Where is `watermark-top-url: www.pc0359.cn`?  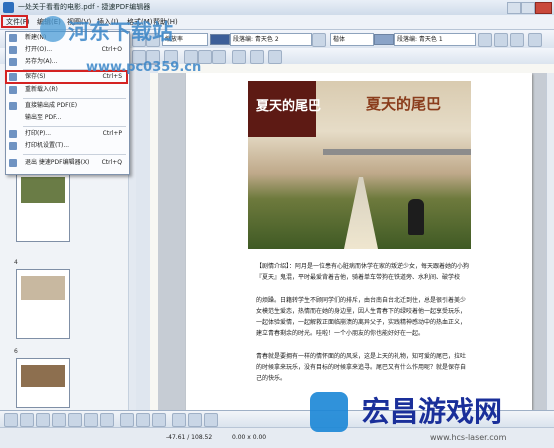 watermark-top-url: www.pc0359.cn is located at coordinates (144, 67).